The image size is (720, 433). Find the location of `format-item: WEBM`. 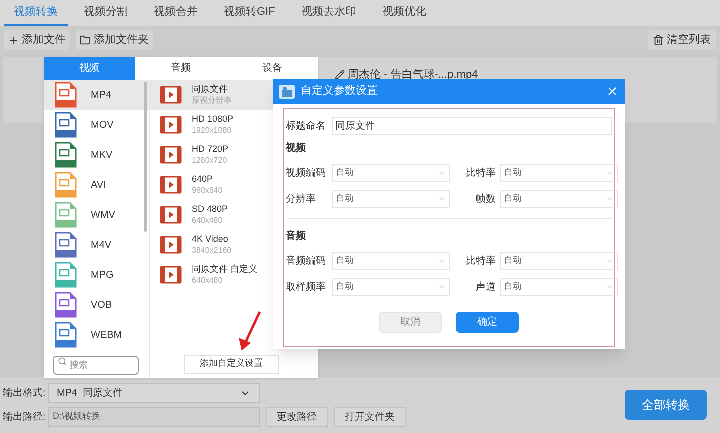

format-item: WEBM is located at coordinates (96, 335).